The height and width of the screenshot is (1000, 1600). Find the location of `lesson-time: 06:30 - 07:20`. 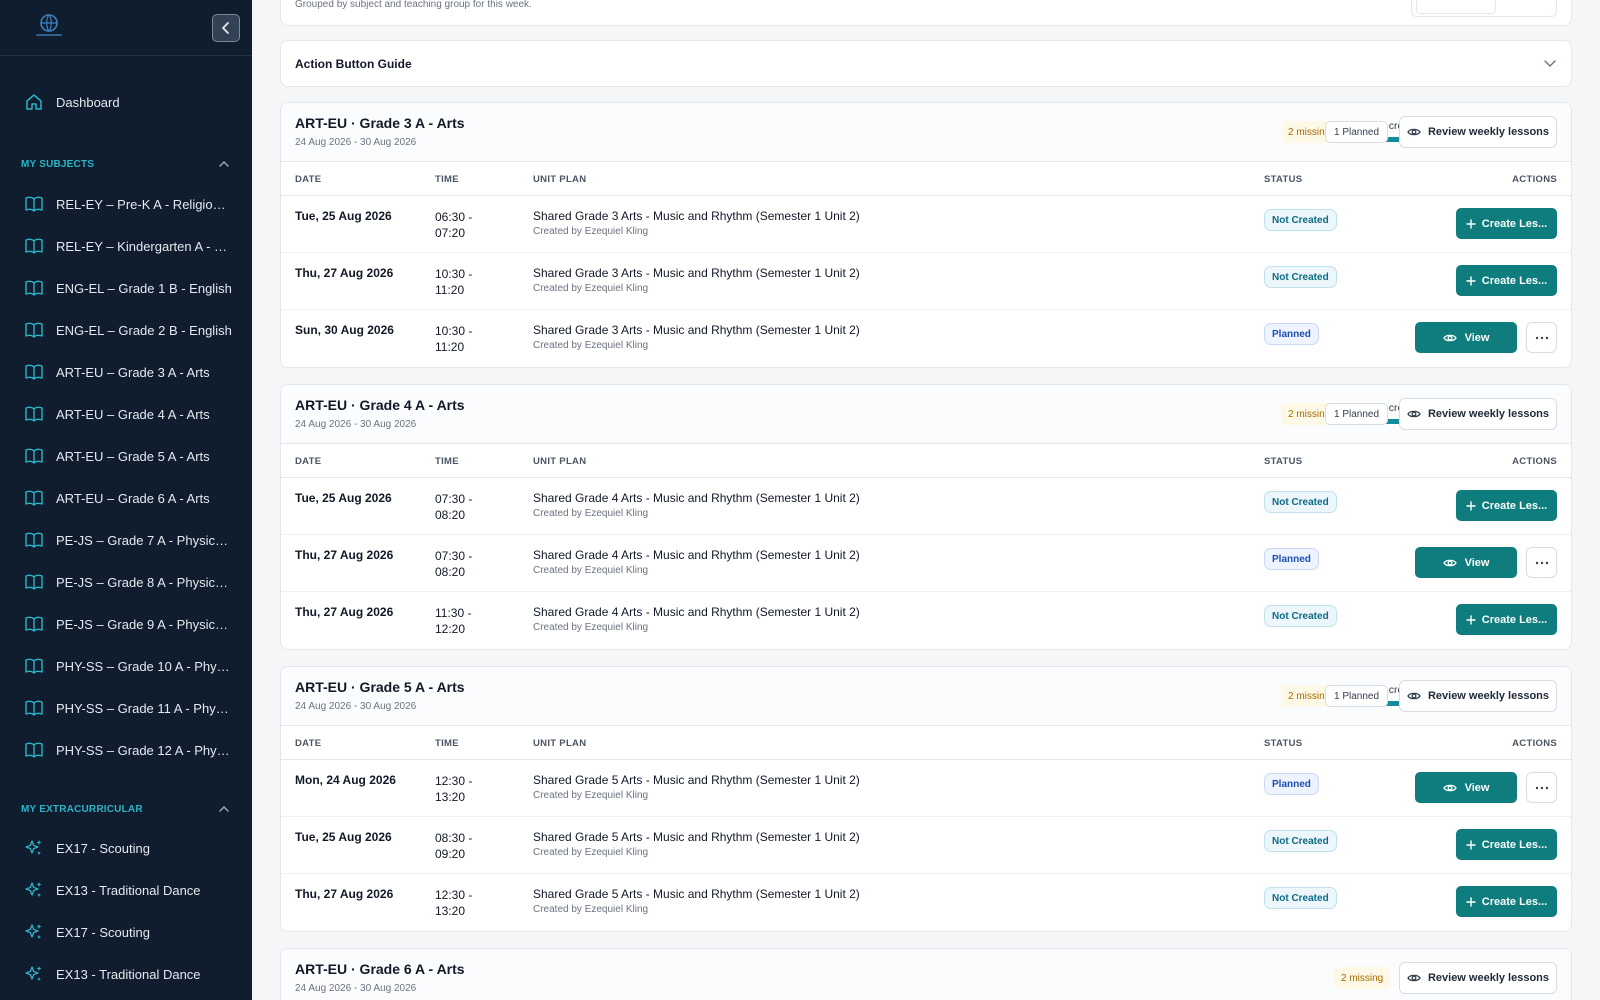

lesson-time: 06:30 - 07:20 is located at coordinates (454, 225).